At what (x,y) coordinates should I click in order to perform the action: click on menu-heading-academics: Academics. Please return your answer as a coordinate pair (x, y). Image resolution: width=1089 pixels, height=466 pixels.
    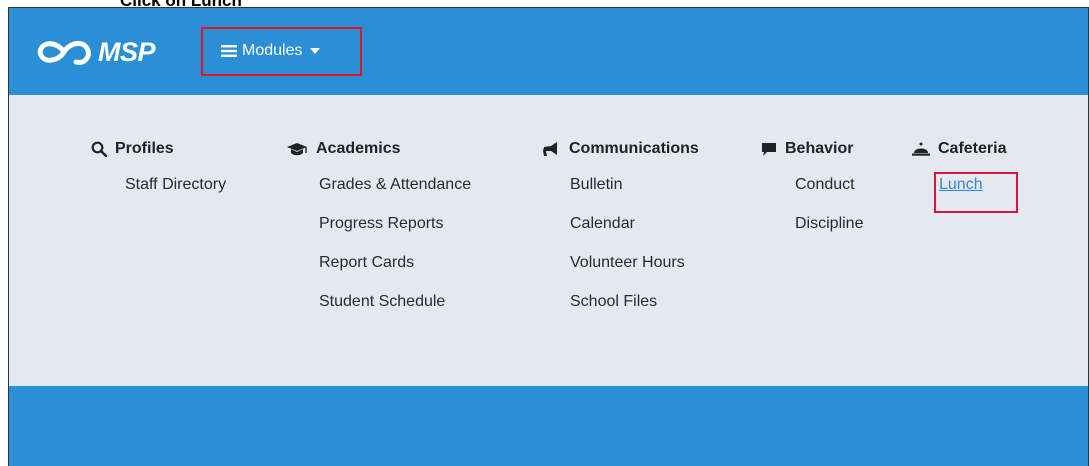
    Looking at the image, I should click on (378, 149).